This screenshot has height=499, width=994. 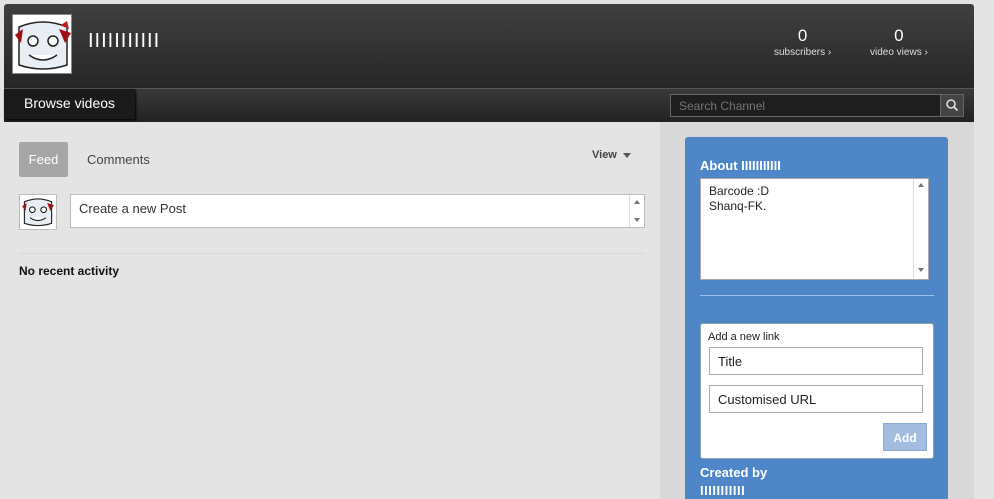 I want to click on link-url-input: Customised URL, so click(x=816, y=399).